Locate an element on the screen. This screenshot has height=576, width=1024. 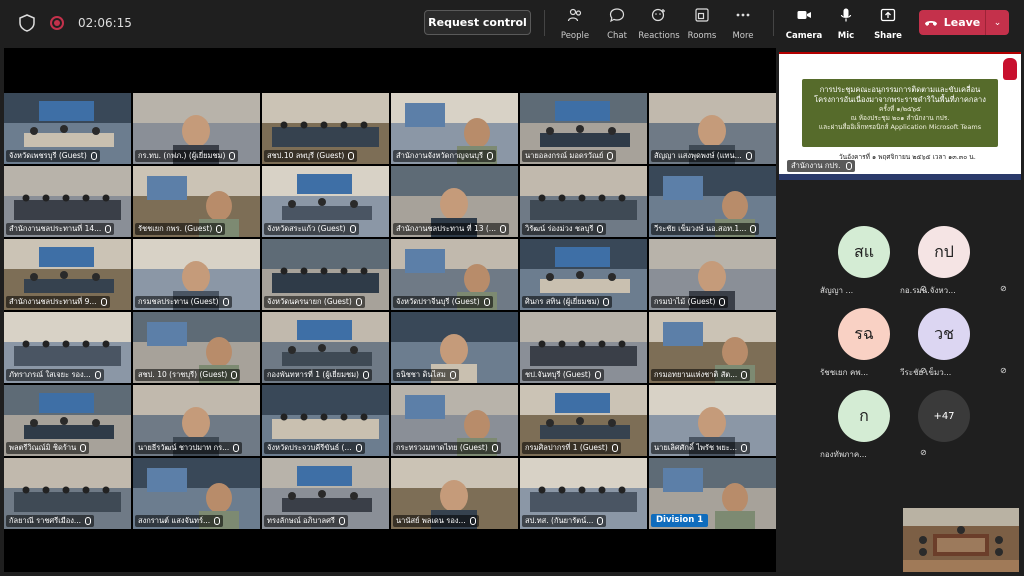
participant-avatar: กกองทัพภาค... ⊘ is located at coordinates (873, 430).